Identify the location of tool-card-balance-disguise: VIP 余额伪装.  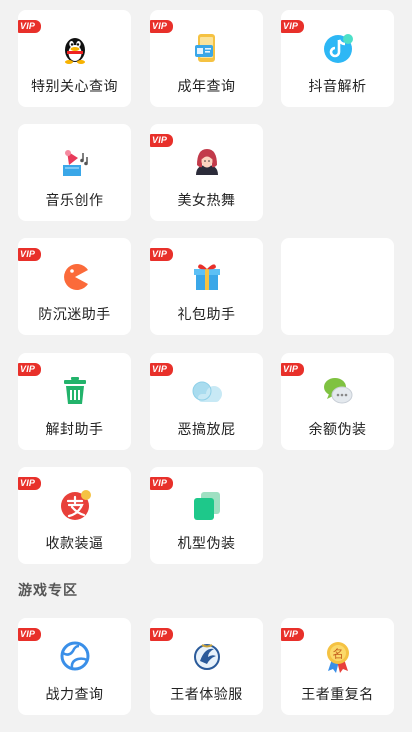
(337, 401).